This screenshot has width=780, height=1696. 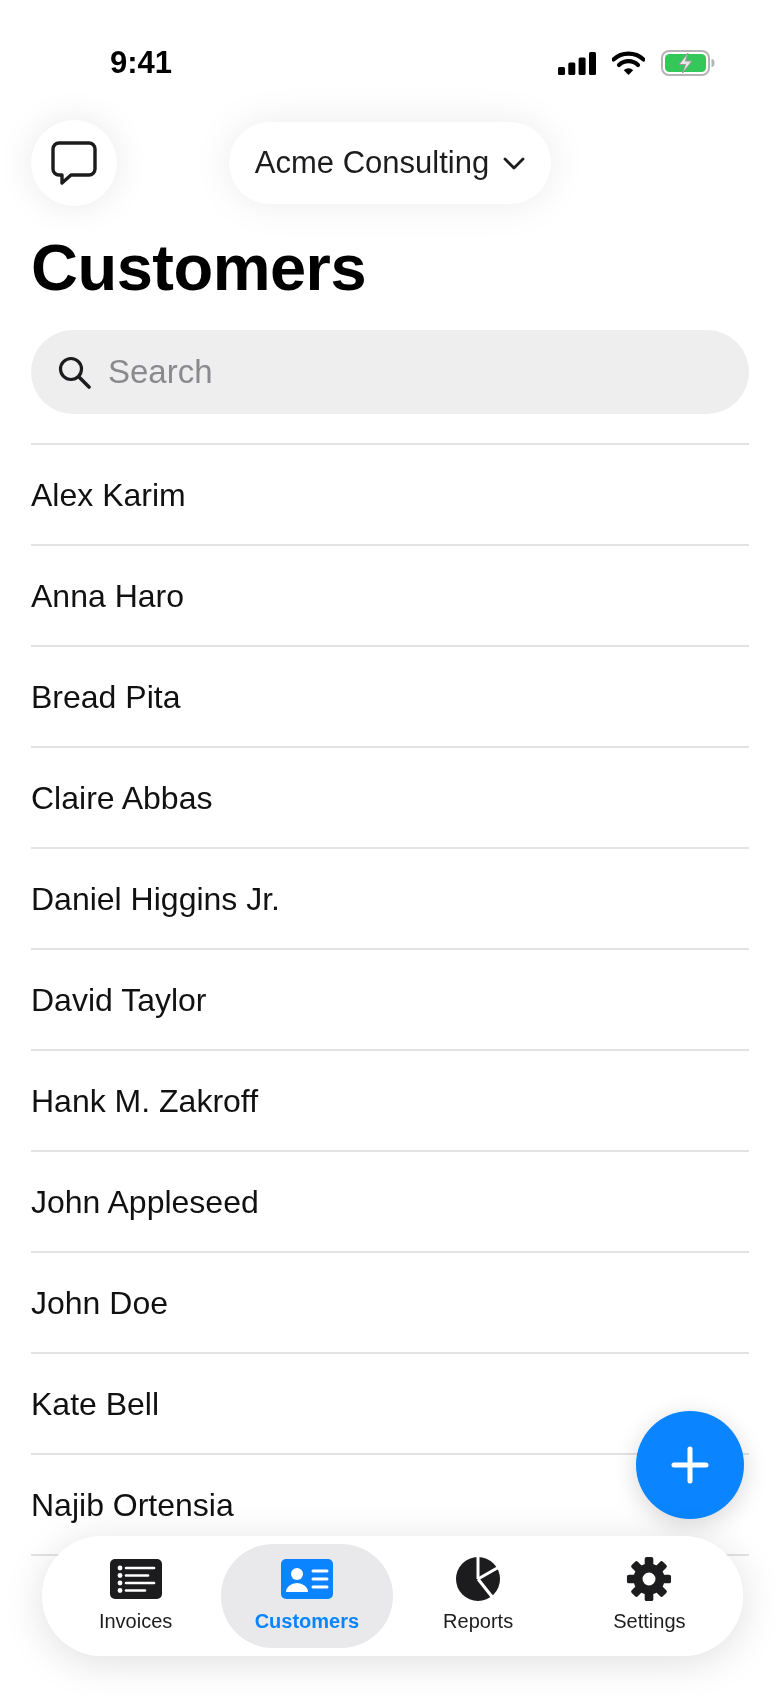 I want to click on tab: Reports, so click(x=478, y=1596).